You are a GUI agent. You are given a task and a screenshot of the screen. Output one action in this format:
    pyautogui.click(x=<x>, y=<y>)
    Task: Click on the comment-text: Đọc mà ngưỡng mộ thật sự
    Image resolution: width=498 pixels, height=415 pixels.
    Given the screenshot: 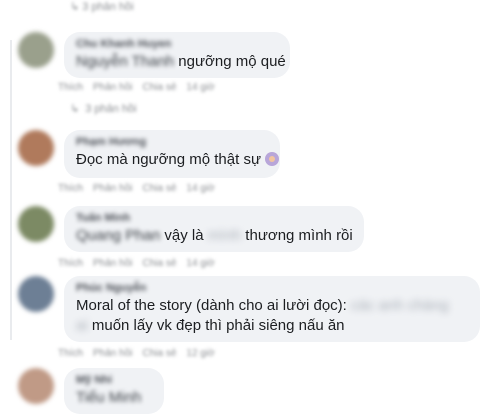 What is the action you would take?
    pyautogui.click(x=177, y=160)
    